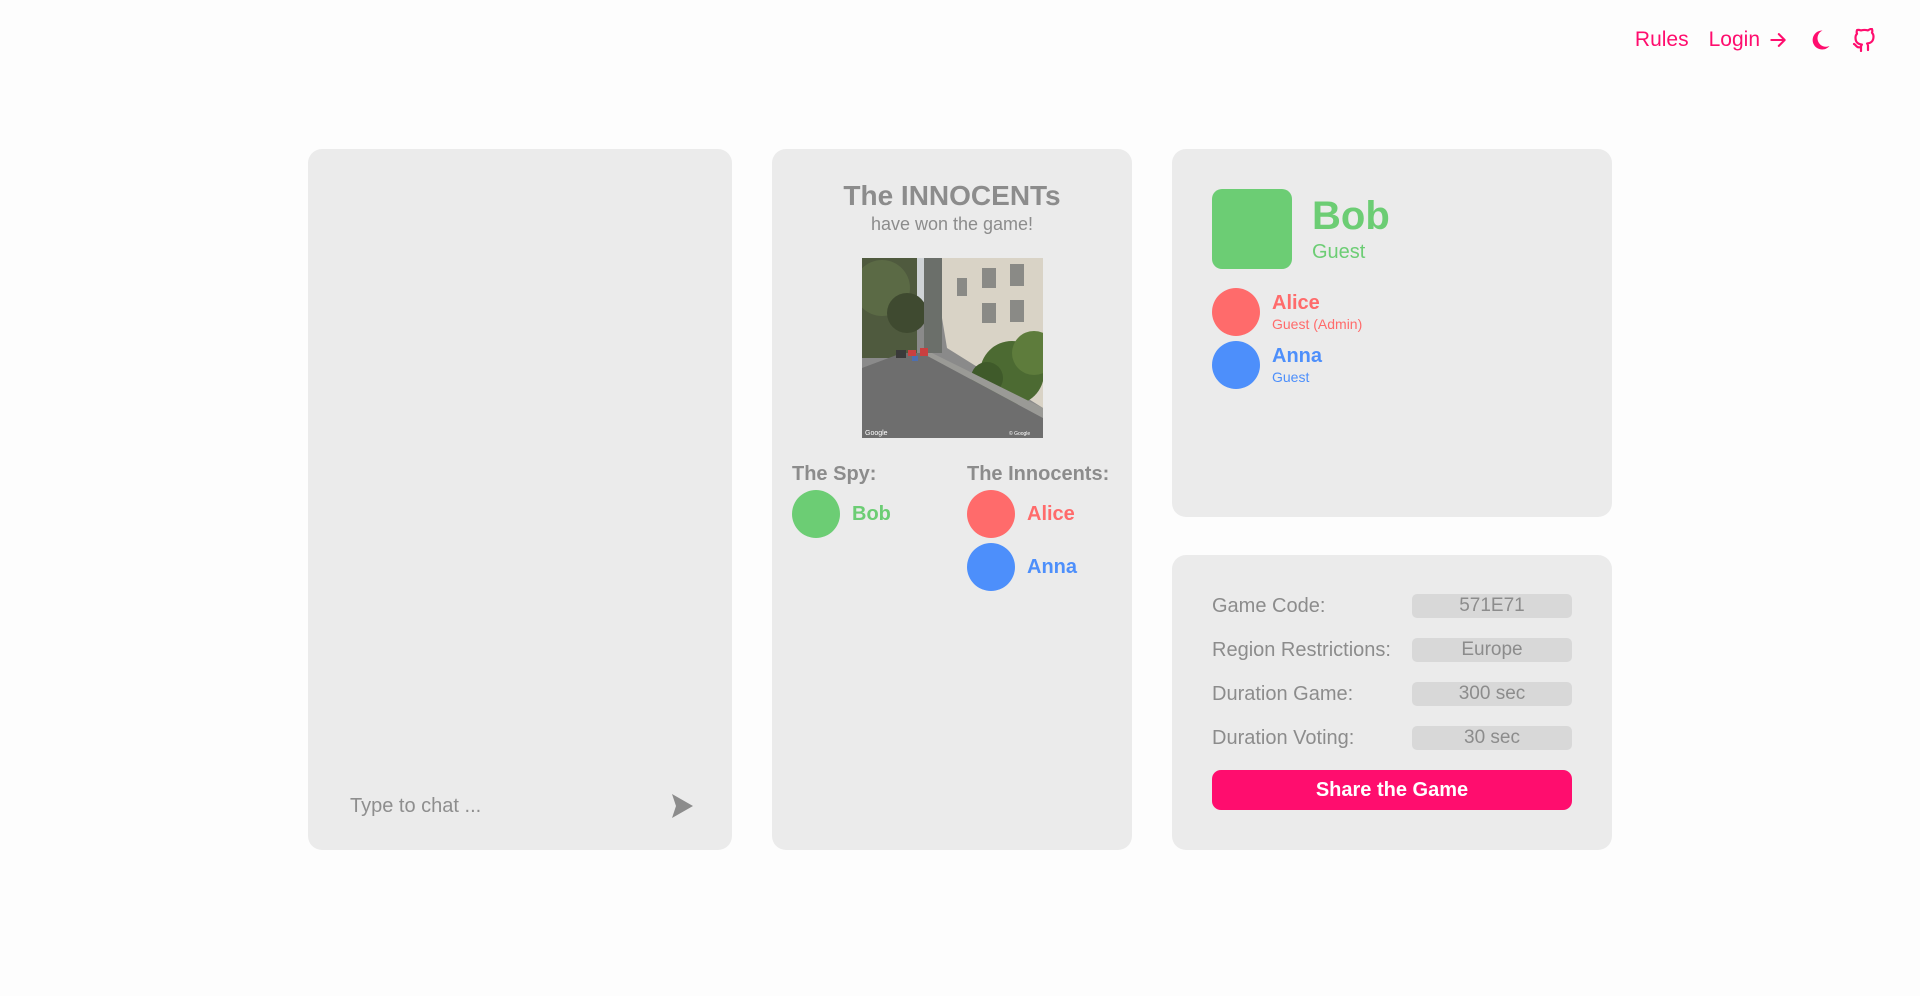 The image size is (1920, 996). I want to click on login-link: Login, so click(1748, 40).